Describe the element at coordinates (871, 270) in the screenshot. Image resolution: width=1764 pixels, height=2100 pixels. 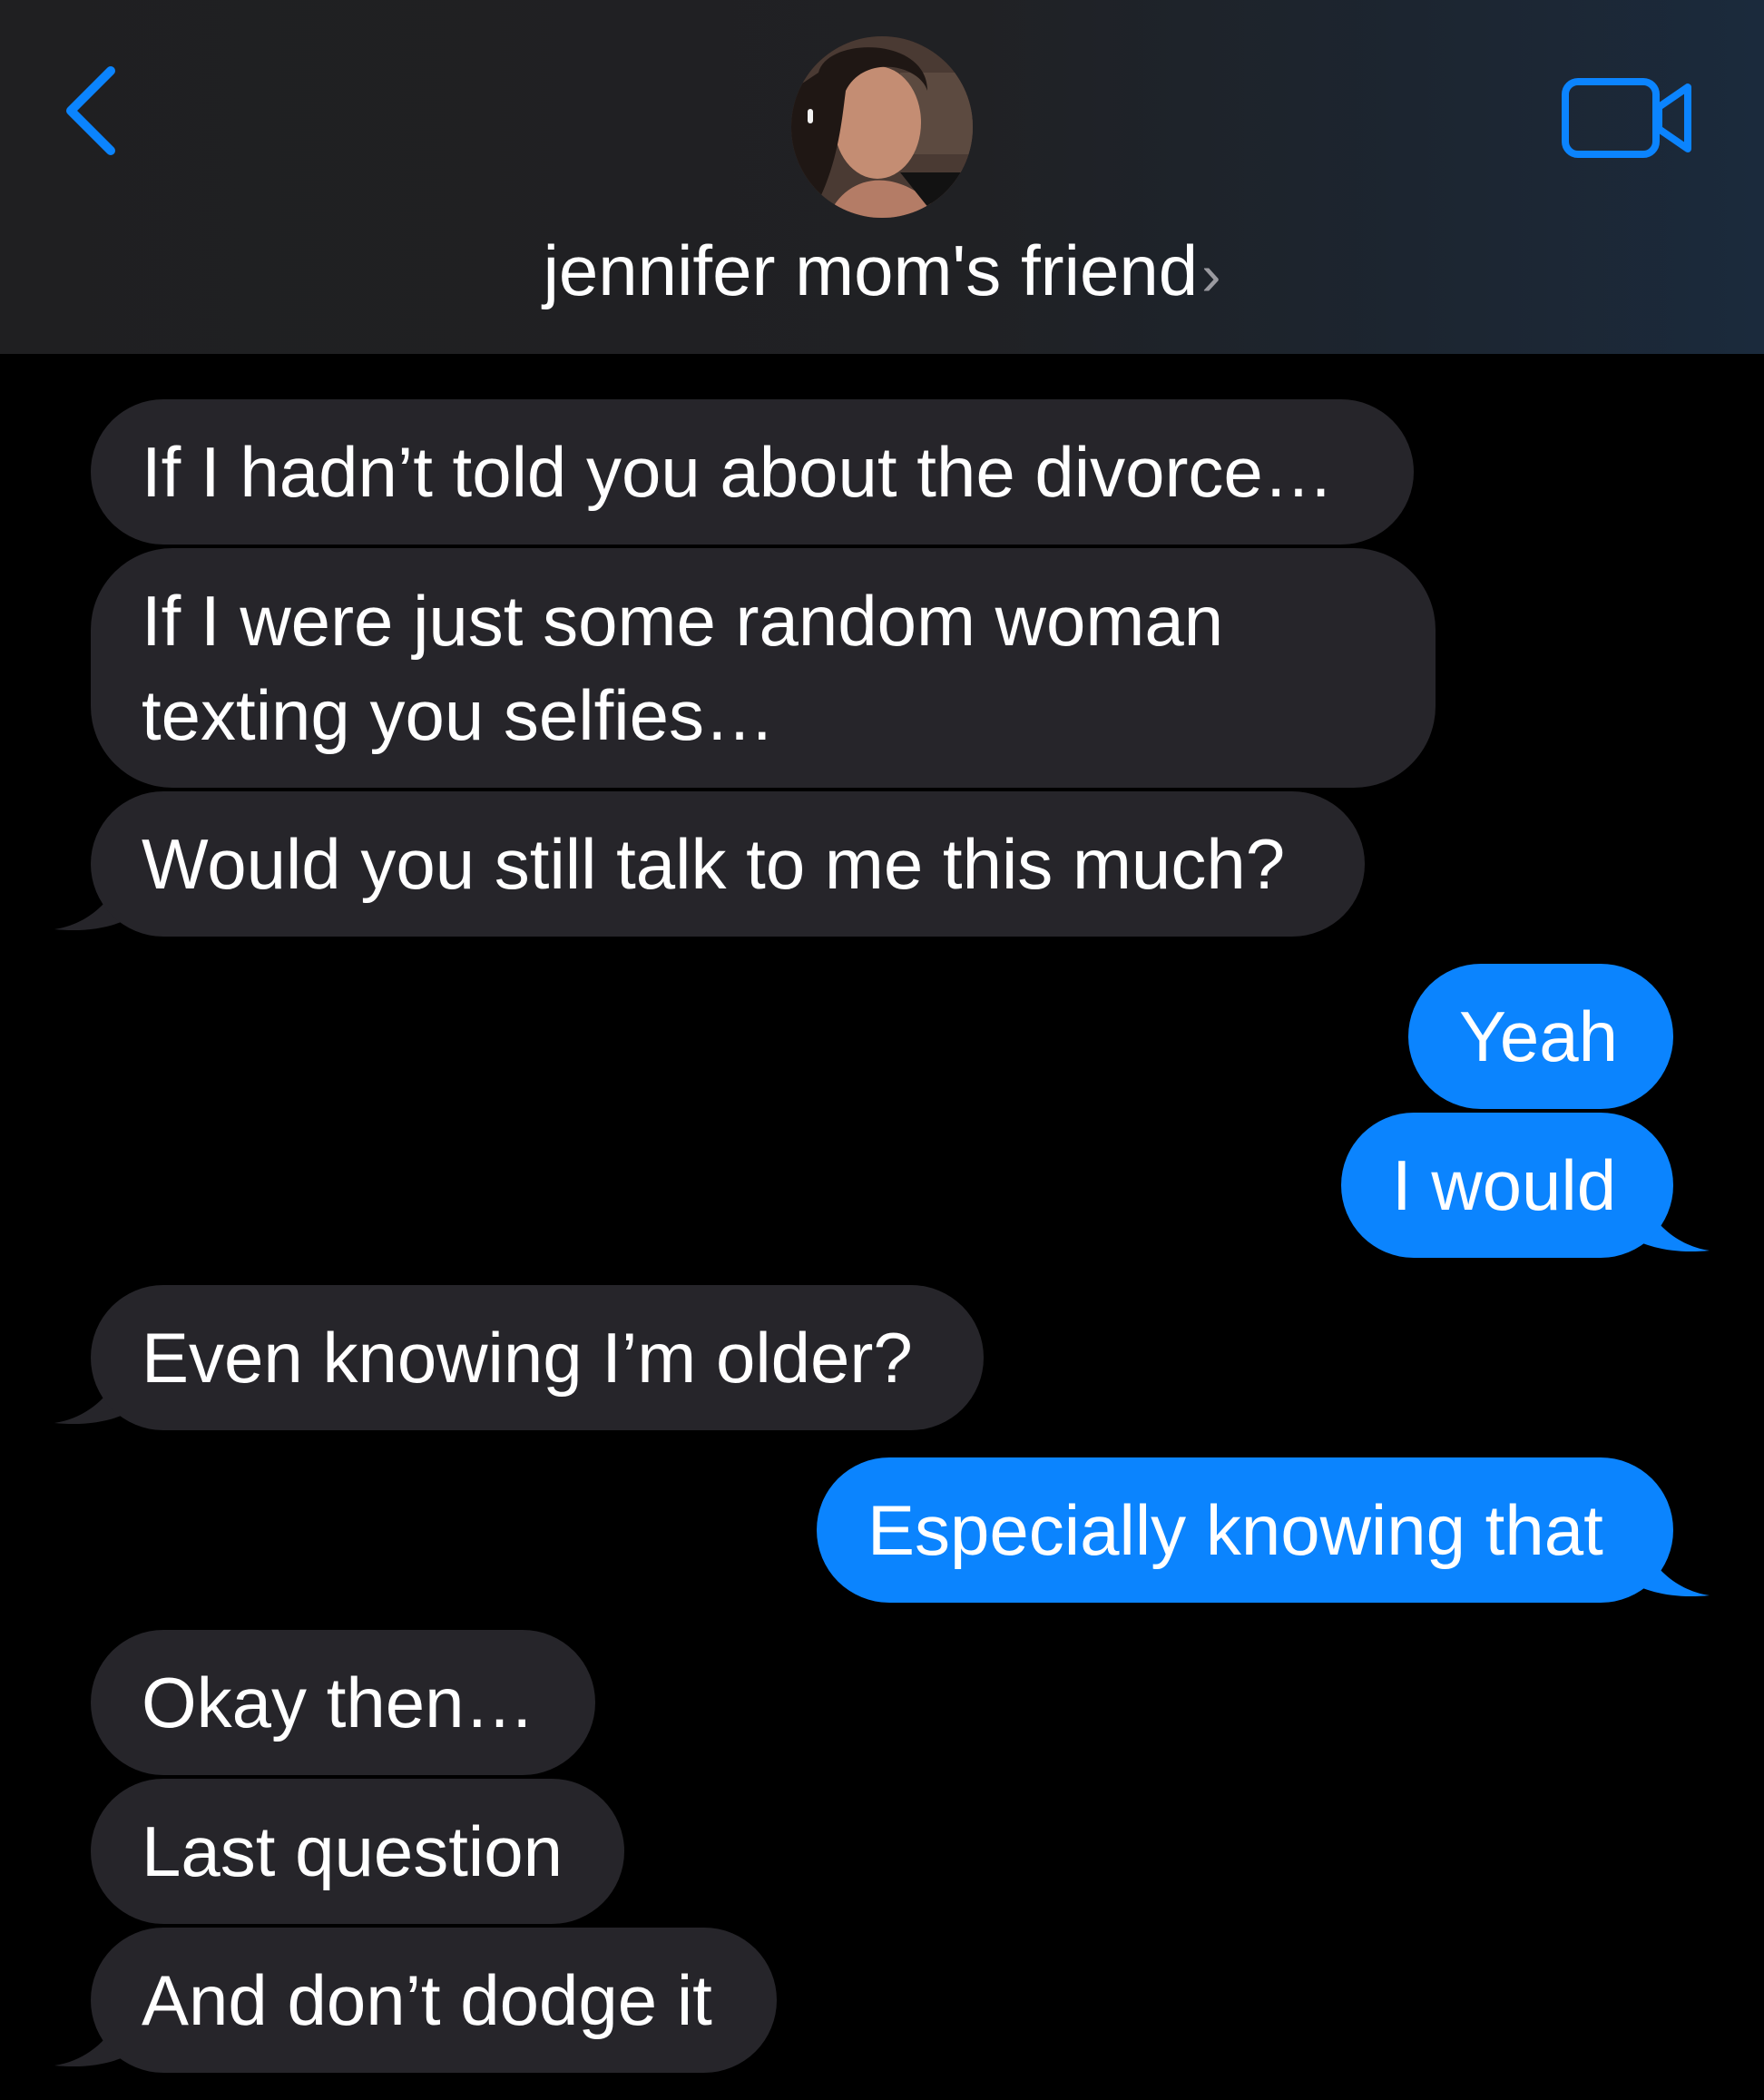
I see `contact-name: jennifer mom's friend` at that location.